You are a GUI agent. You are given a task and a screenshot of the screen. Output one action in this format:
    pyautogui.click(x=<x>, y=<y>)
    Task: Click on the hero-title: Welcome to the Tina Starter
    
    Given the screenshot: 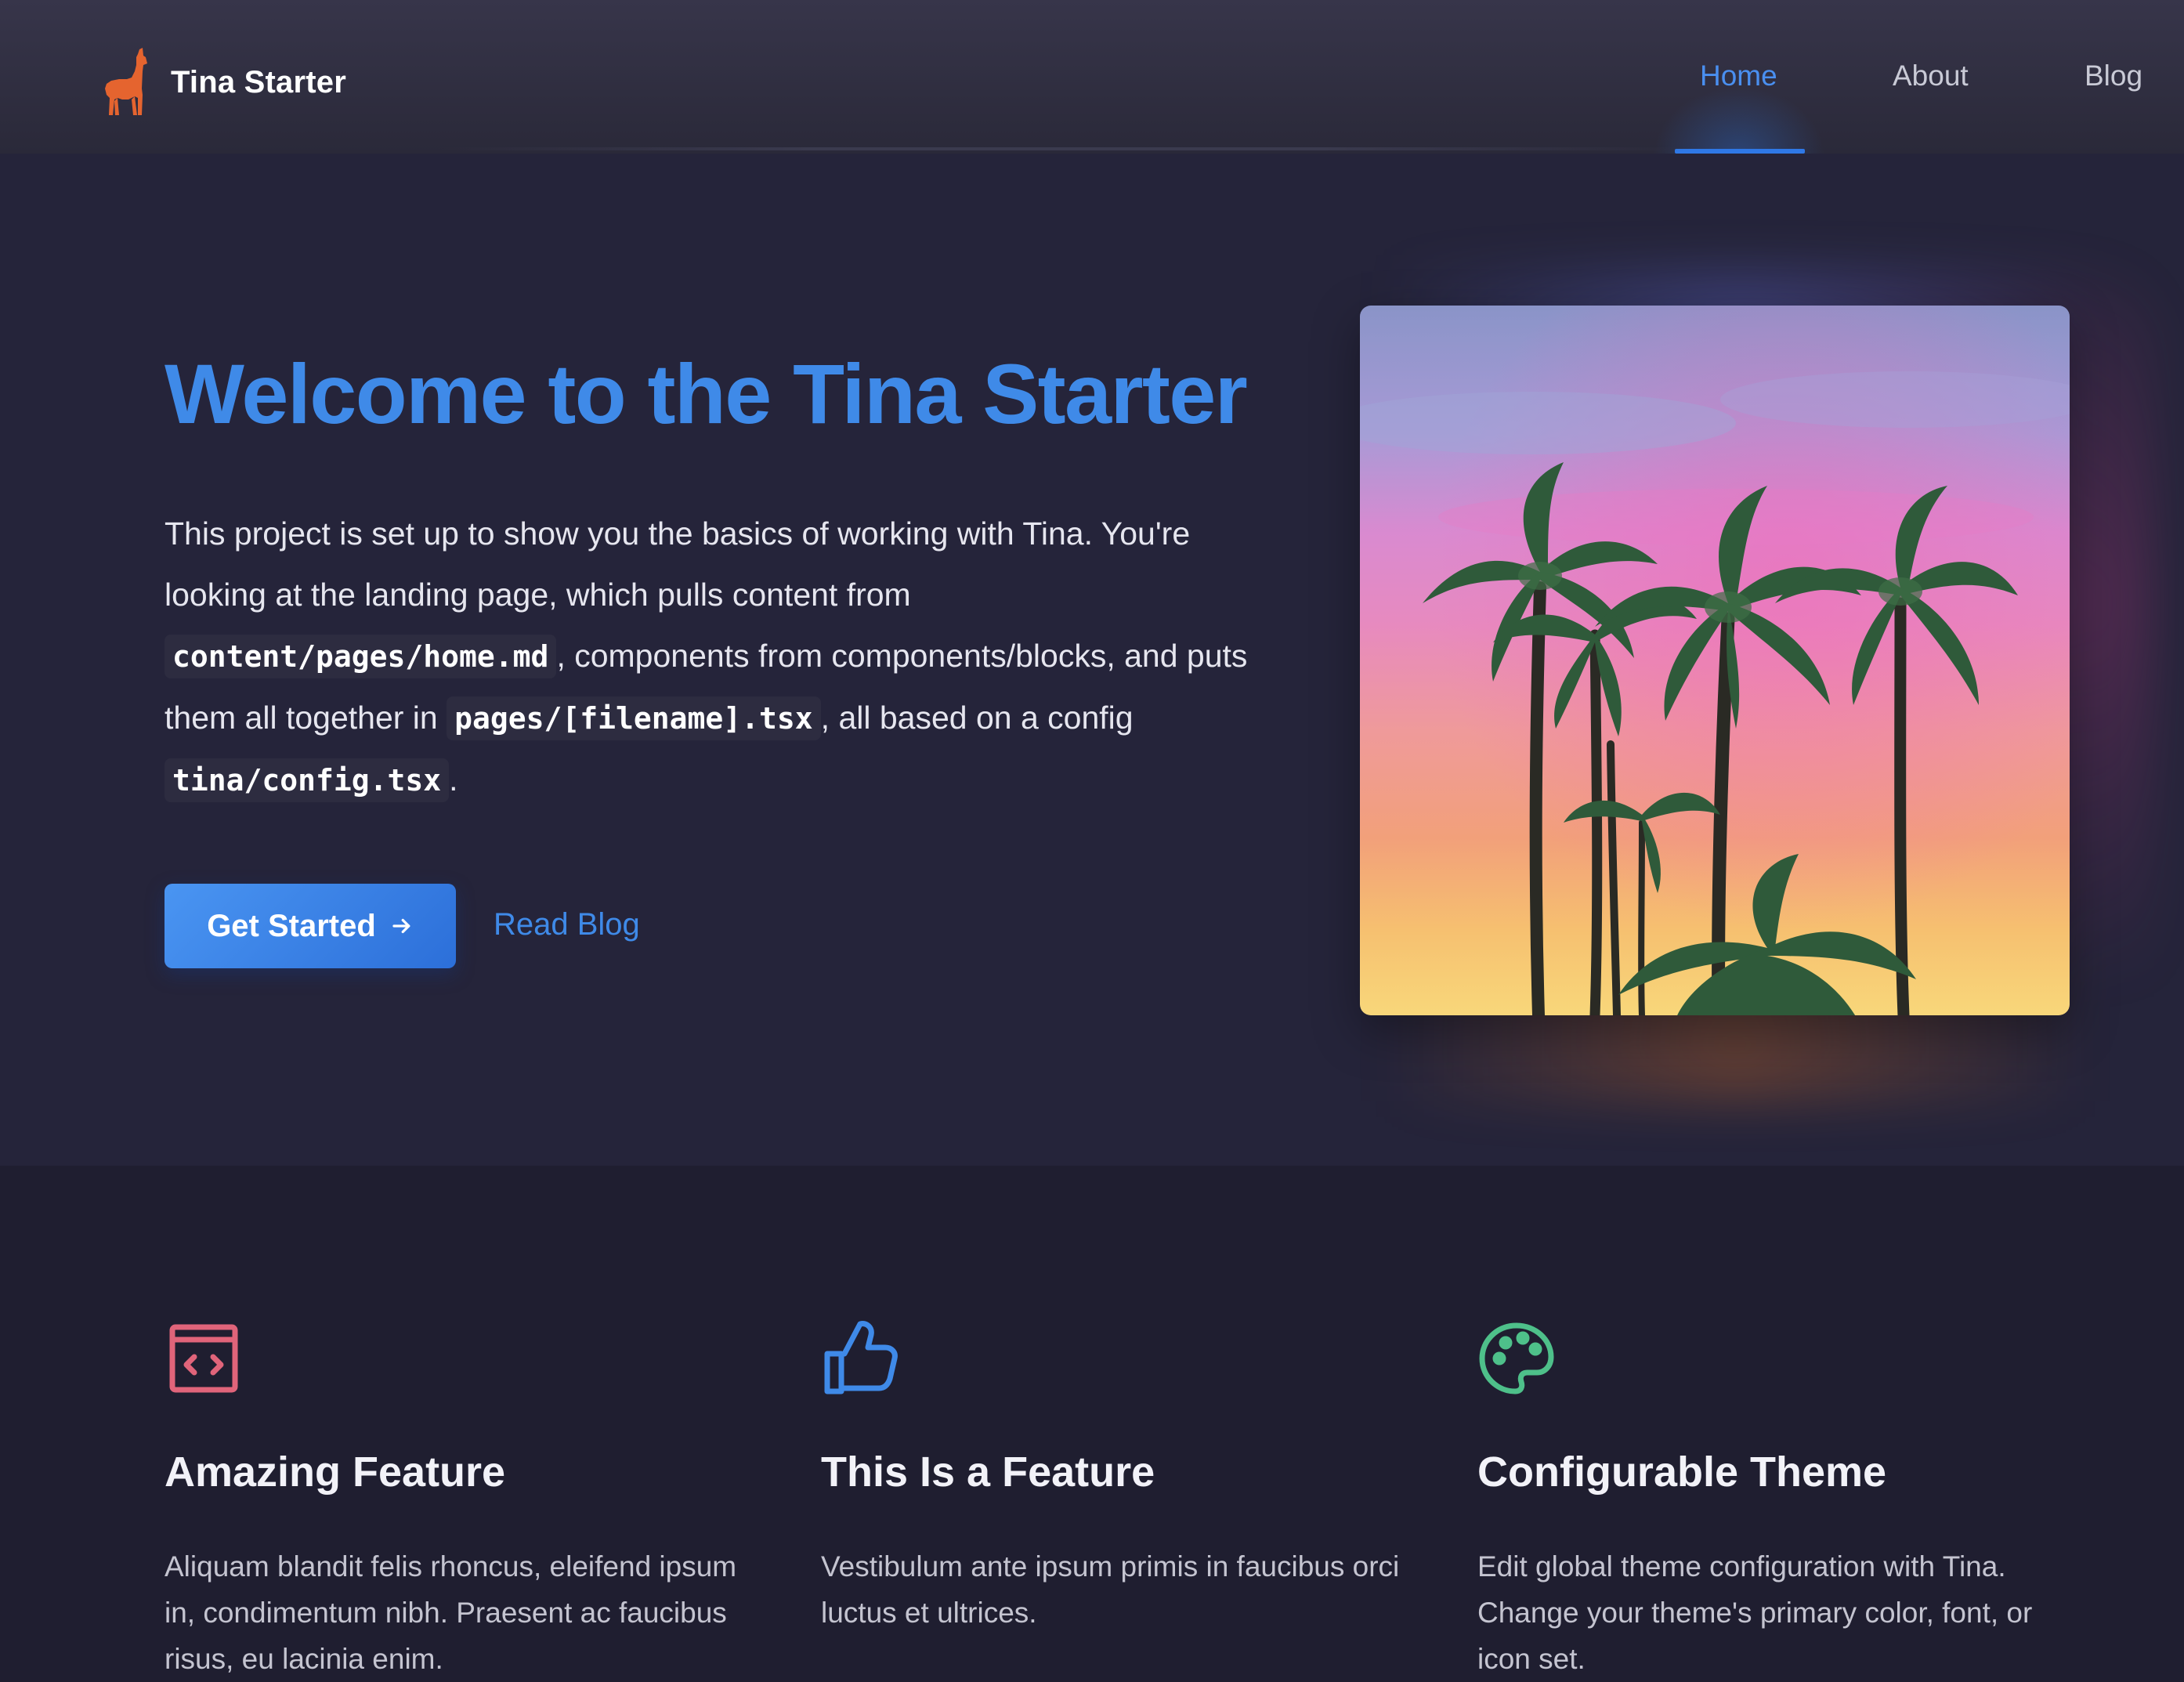 What is the action you would take?
    pyautogui.click(x=706, y=393)
    